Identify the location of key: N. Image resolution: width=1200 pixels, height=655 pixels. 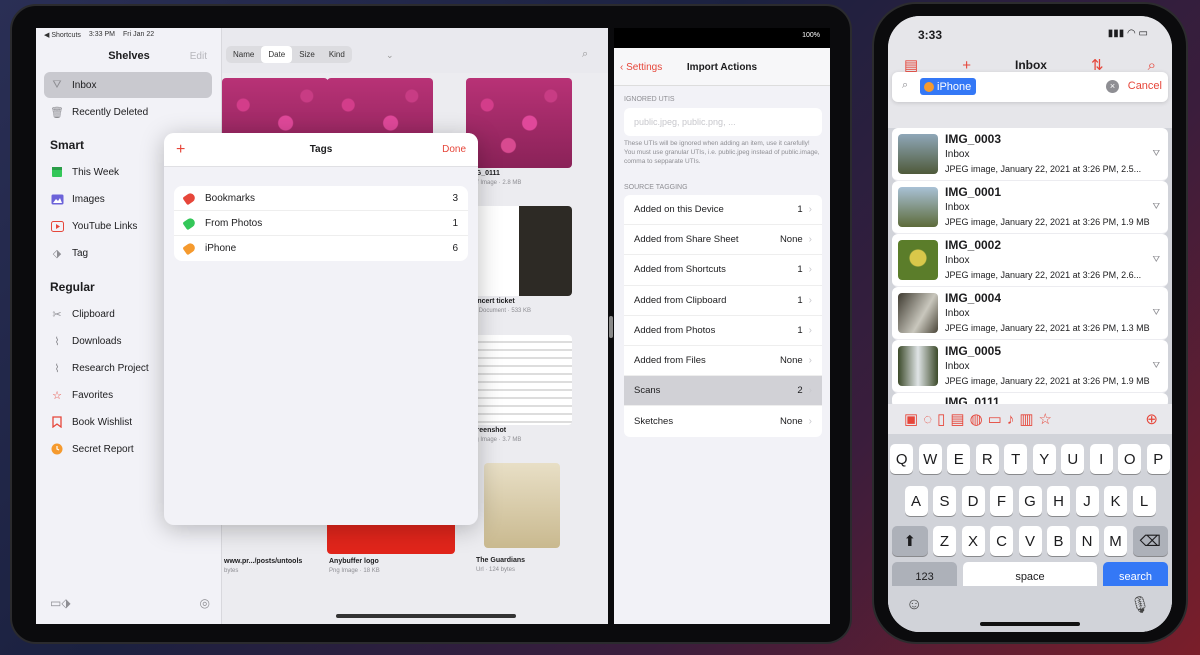
(1087, 541).